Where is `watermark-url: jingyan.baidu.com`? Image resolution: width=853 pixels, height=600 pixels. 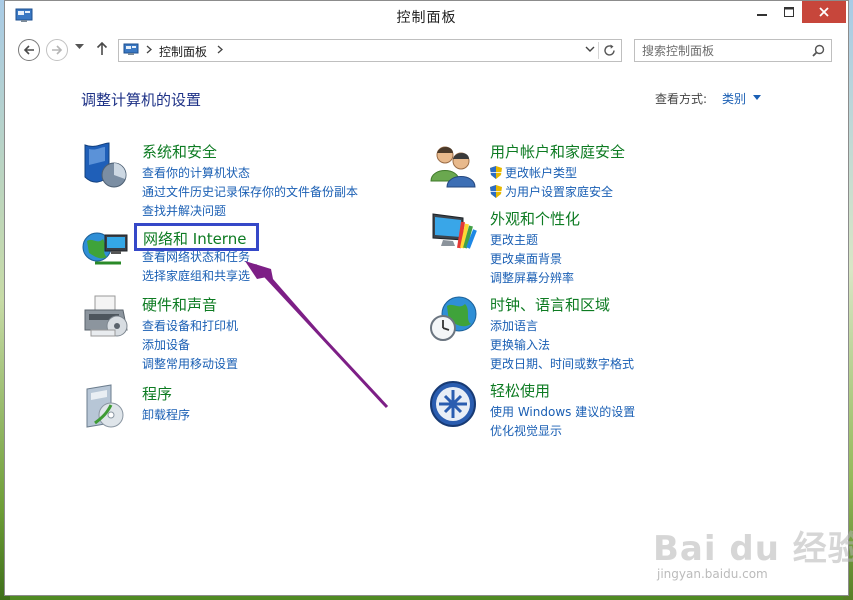
watermark-url: jingyan.baidu.com is located at coordinates (712, 574).